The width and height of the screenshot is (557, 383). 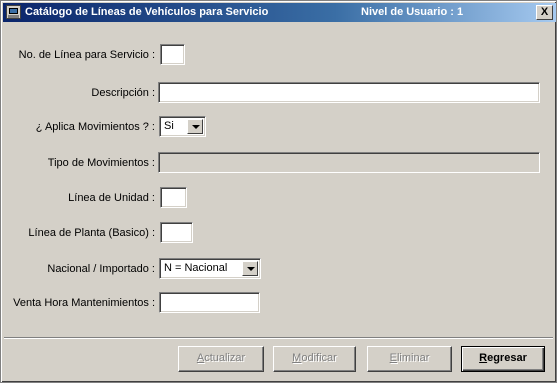 I want to click on modificar-button: Modificar, so click(x=314, y=359).